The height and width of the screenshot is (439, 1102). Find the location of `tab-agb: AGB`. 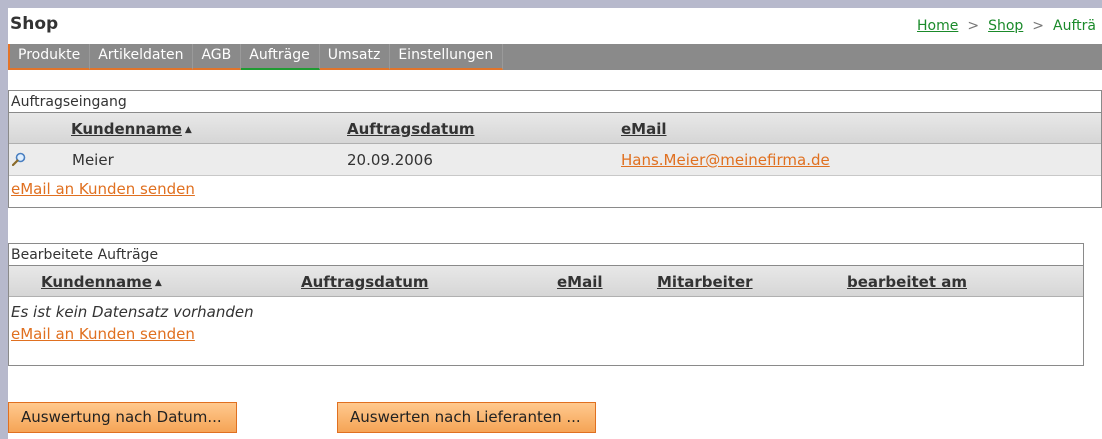

tab-agb: AGB is located at coordinates (217, 57).